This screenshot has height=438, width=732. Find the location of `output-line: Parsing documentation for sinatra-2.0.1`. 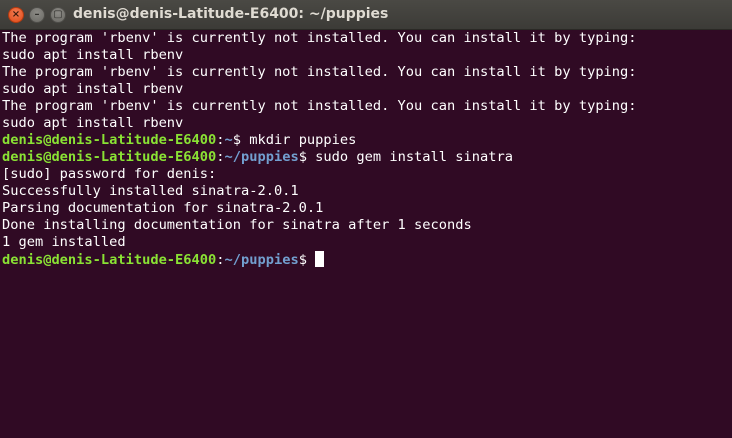

output-line: Parsing documentation for sinatra-2.0.1 is located at coordinates (163, 208).